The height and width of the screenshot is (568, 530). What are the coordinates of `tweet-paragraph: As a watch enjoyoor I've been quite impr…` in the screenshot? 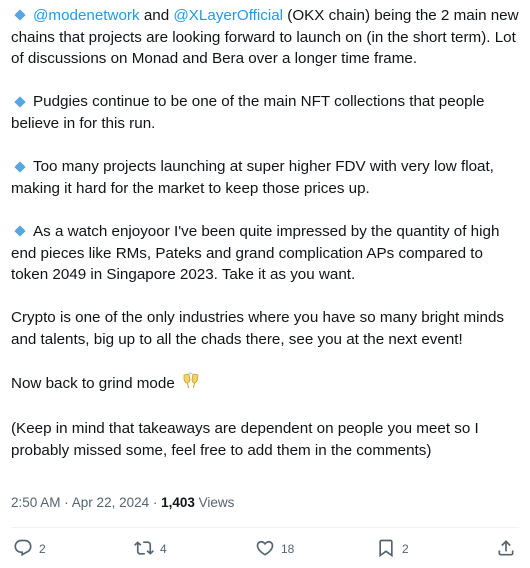 It's located at (266, 253).